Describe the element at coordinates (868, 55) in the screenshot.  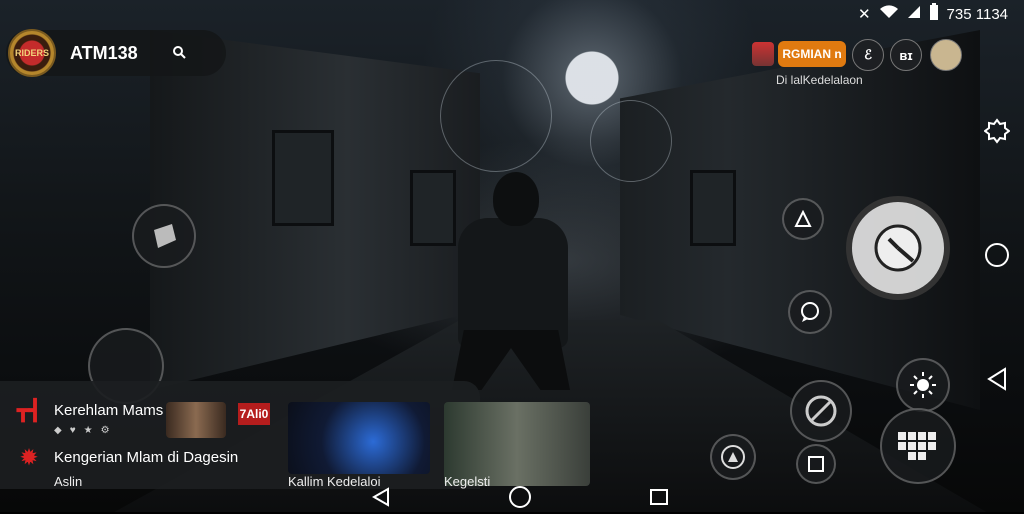
I see `top-button-1: ℰ` at that location.